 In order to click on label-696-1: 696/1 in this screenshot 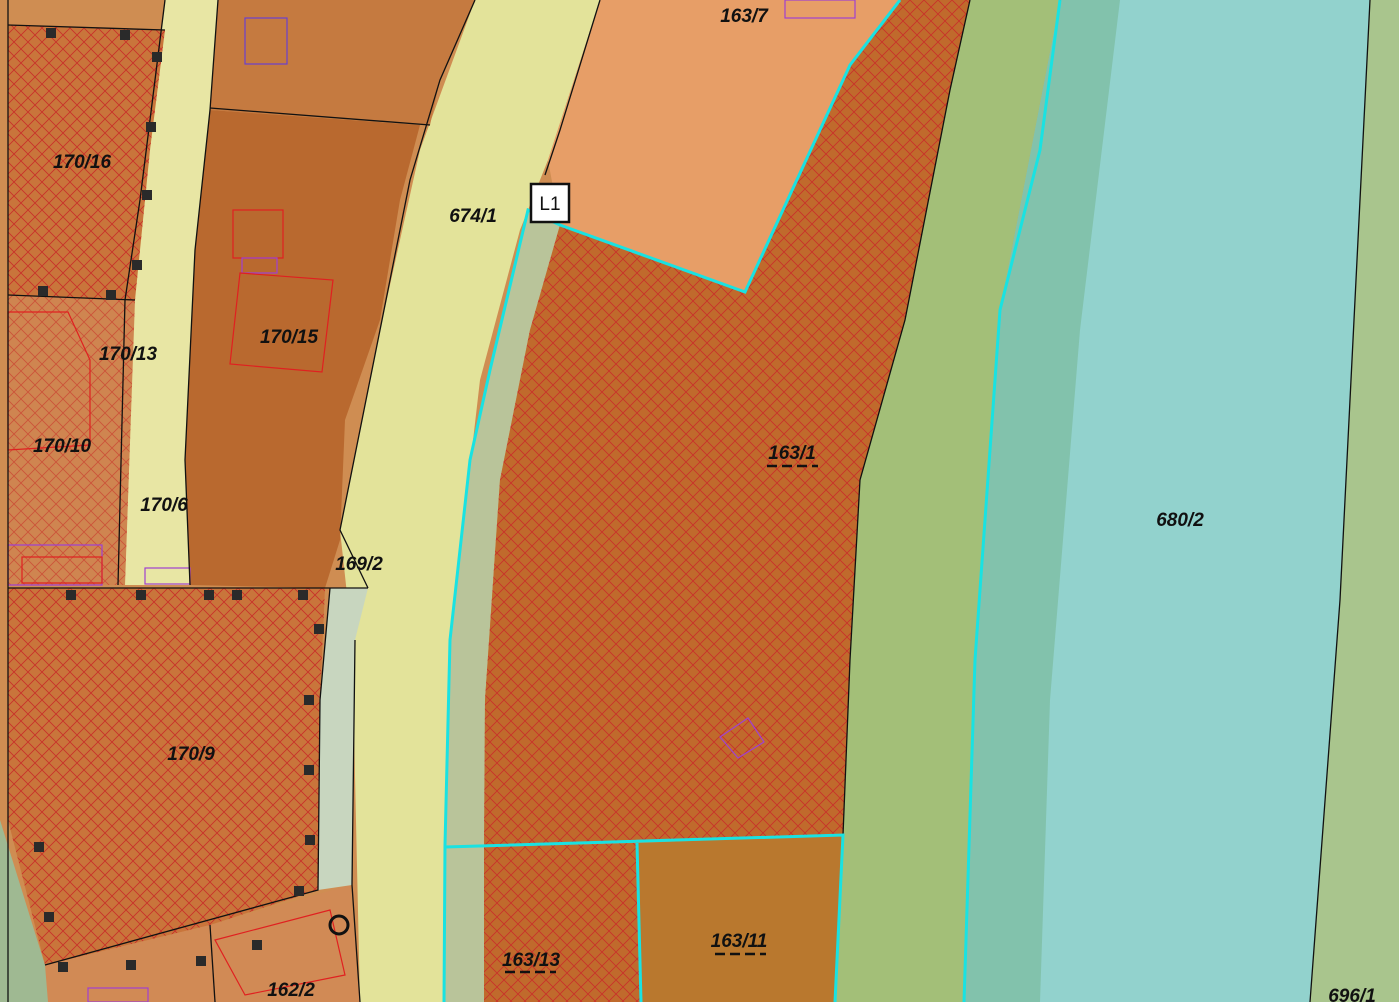, I will do `click(1352, 994)`.